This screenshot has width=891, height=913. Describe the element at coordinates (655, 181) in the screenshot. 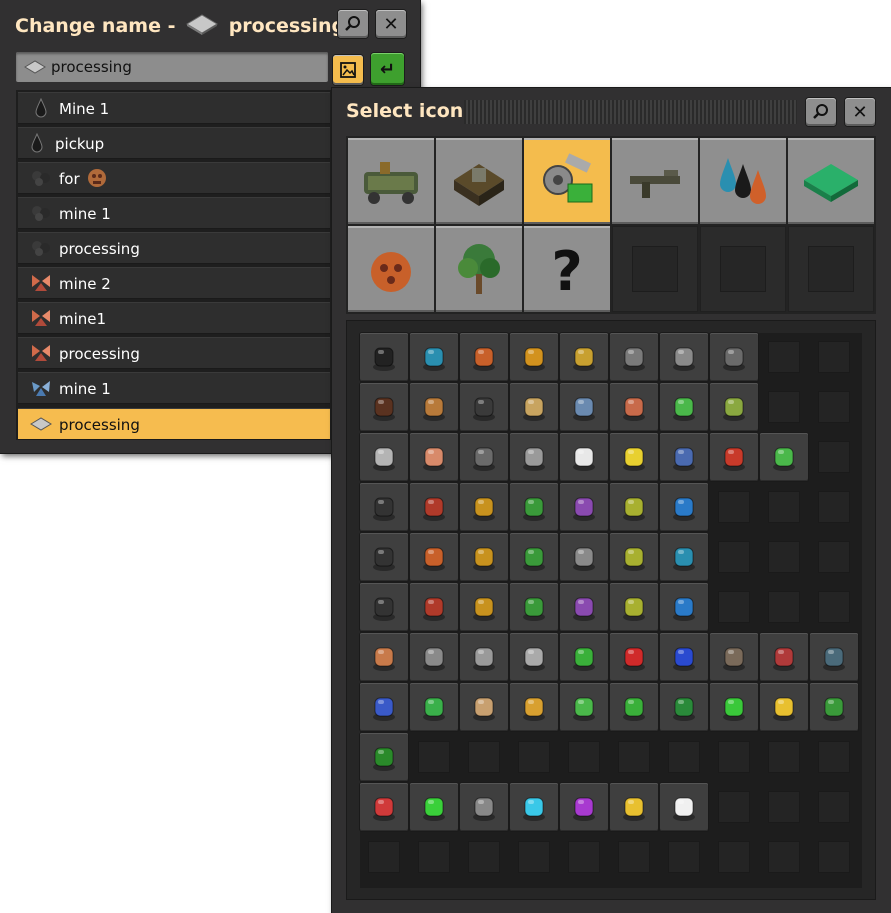

I see `tab-combat` at that location.